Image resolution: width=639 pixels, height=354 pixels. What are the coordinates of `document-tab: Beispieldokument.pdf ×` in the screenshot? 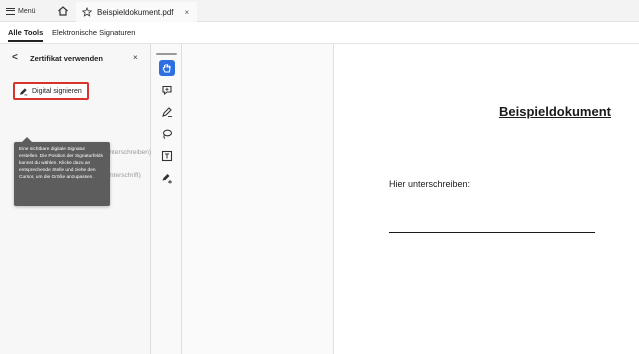 It's located at (137, 12).